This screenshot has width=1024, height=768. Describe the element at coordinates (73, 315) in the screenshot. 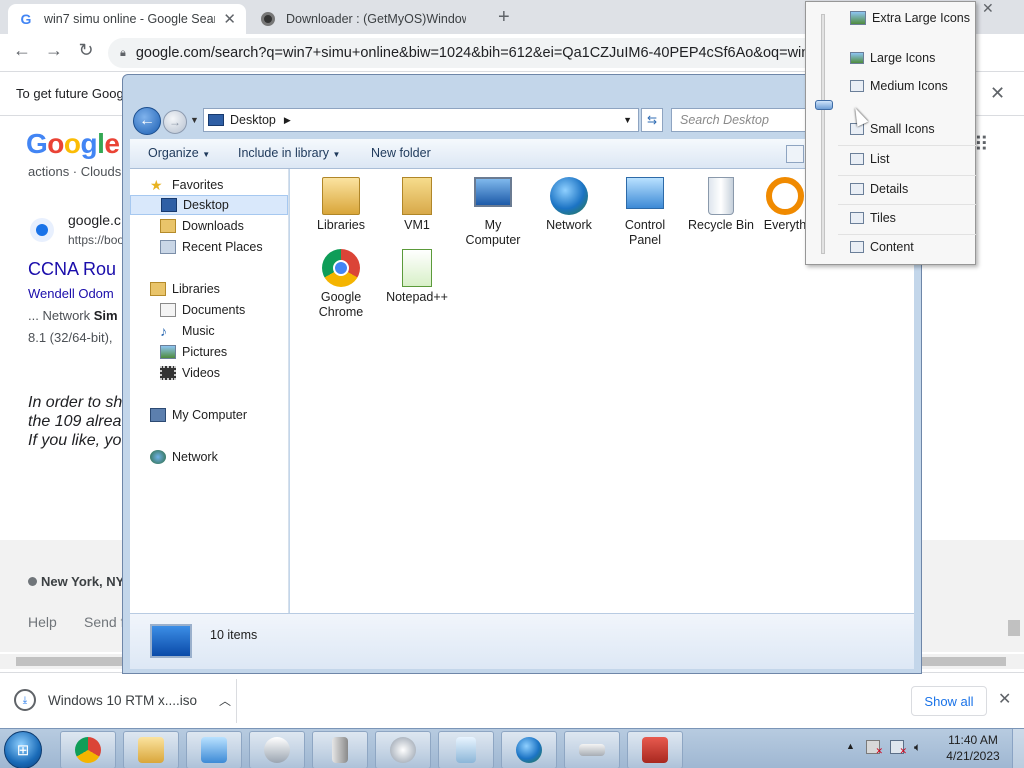

I see `result-snippet-line1: ... Network Sim` at that location.